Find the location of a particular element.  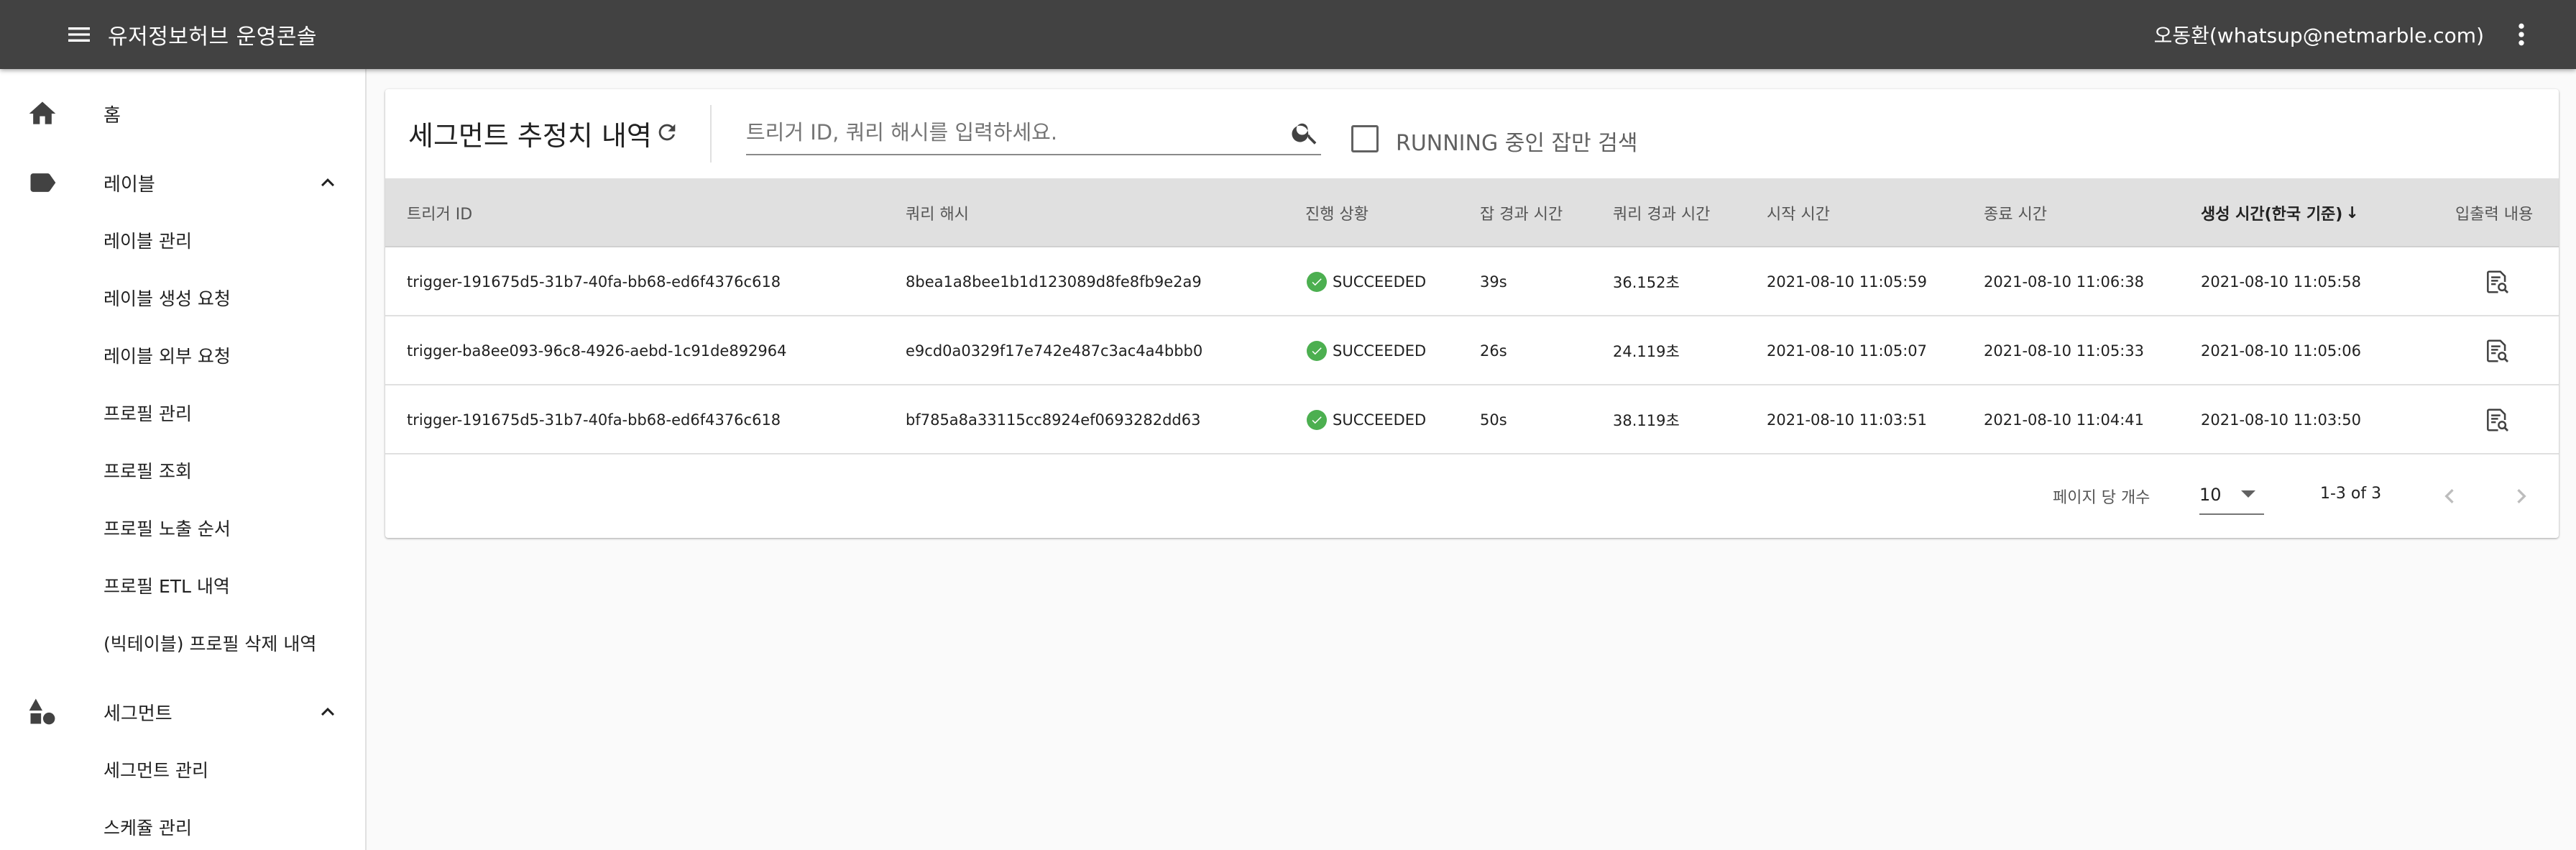

chevron-left-icon is located at coordinates (2449, 497).